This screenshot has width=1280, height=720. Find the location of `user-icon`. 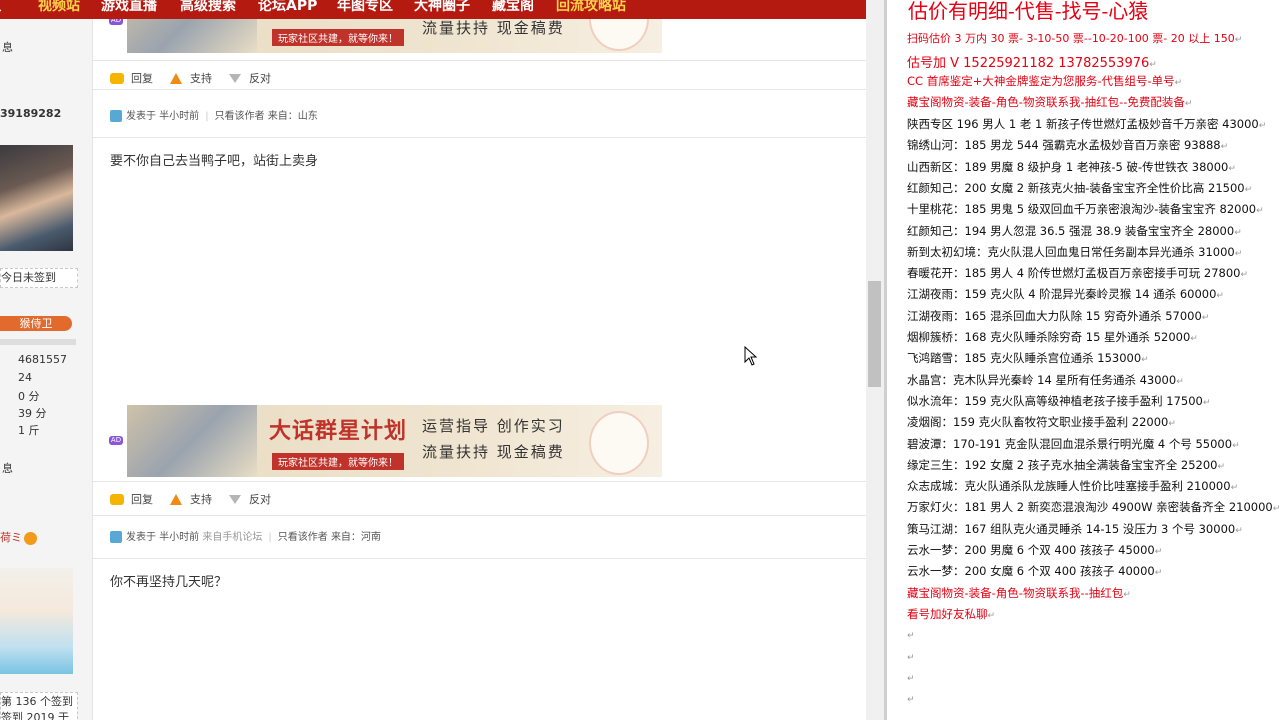

user-icon is located at coordinates (116, 537).